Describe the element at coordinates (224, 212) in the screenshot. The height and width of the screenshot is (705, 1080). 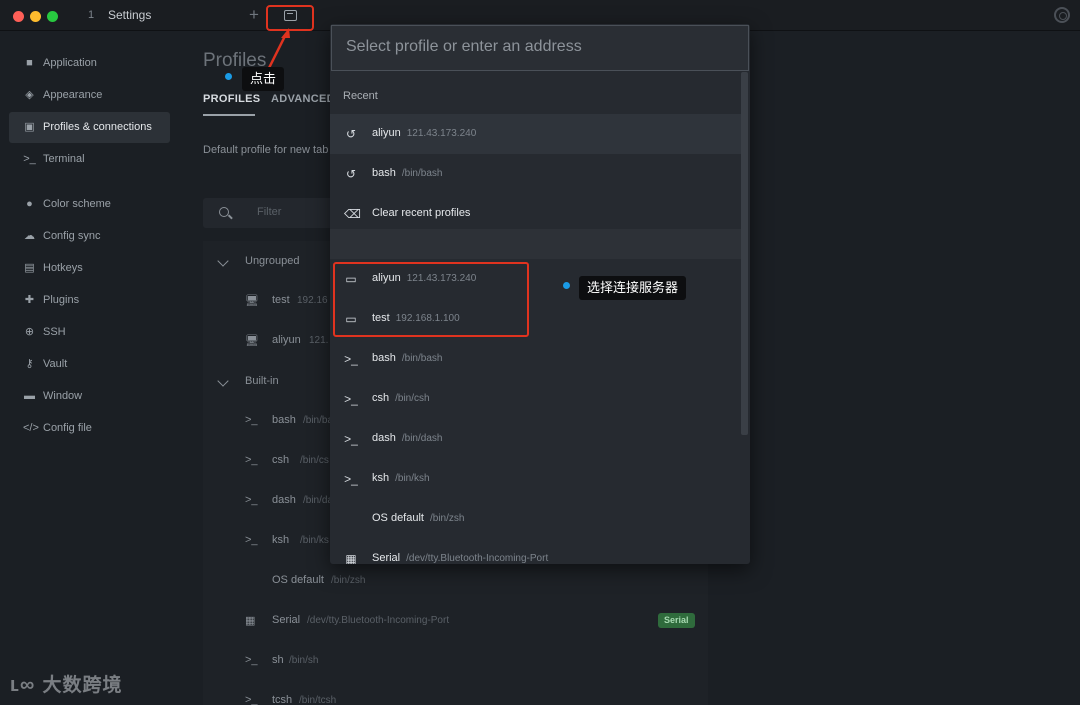
I see `search-icon` at that location.